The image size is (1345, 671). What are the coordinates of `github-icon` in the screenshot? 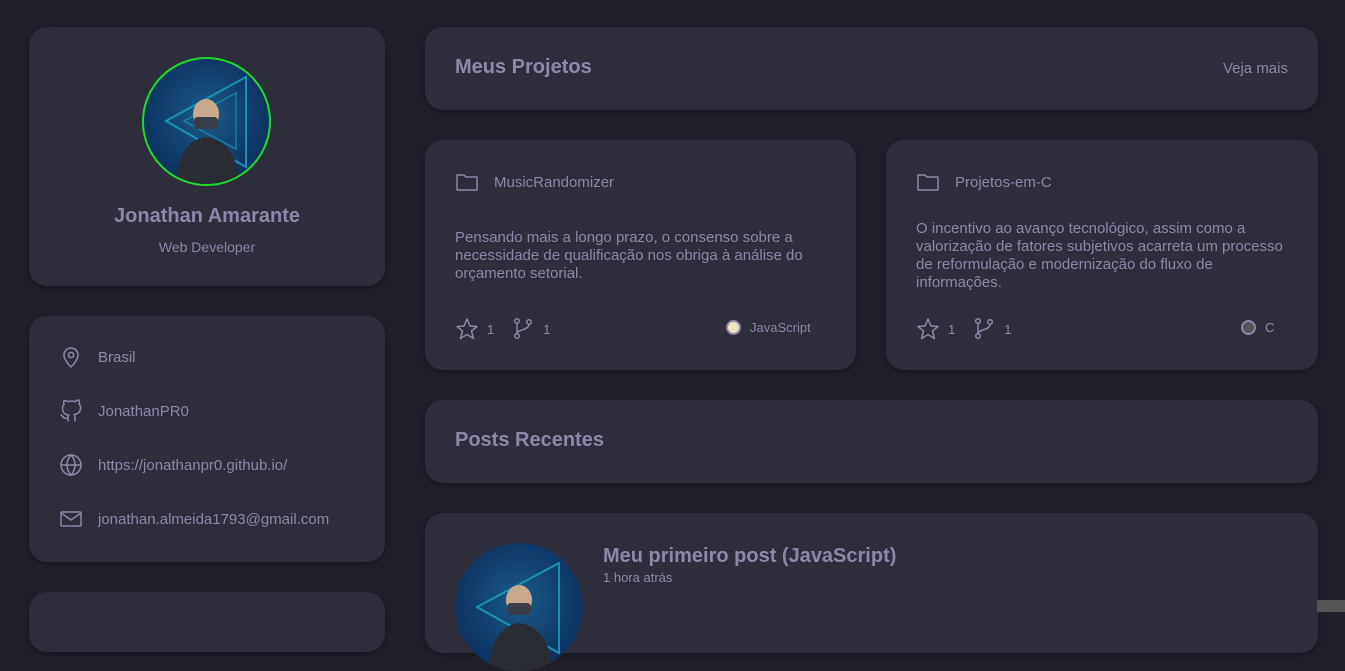 It's located at (71, 410).